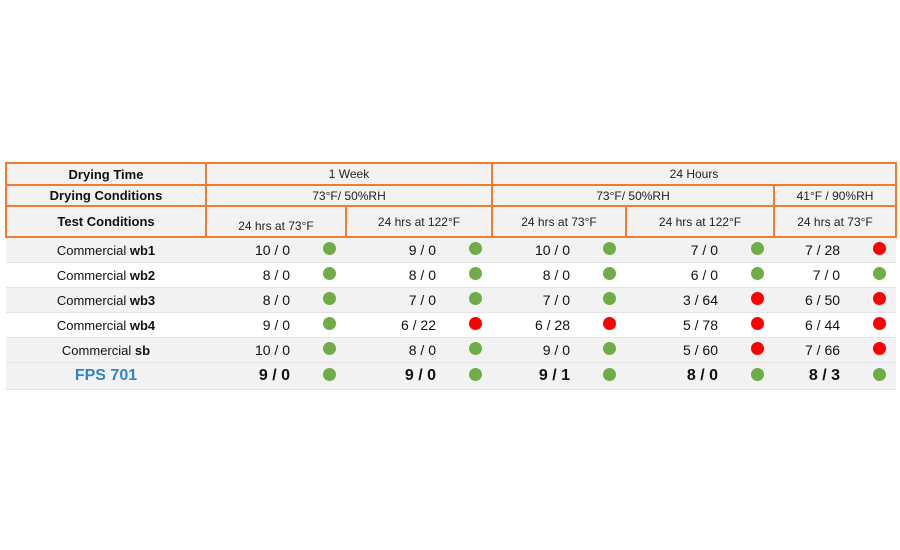 Image resolution: width=900 pixels, height=550 pixels. Describe the element at coordinates (694, 174) in the screenshot. I see `drying-time-24-hours: 24 Hours` at that location.